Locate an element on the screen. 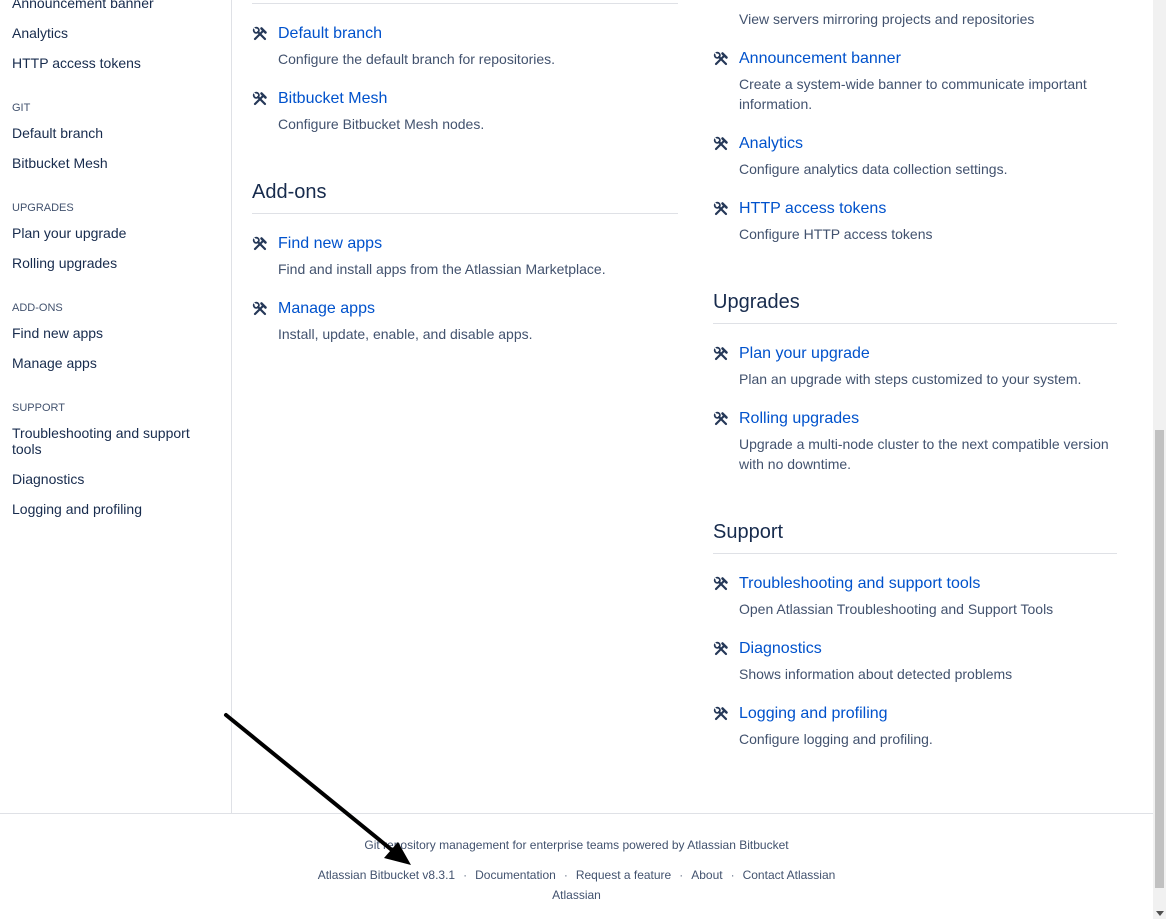 Image resolution: width=1166 pixels, height=920 pixels. sidebar-item-announcement-banner: Announcement banner is located at coordinates (83, 5).